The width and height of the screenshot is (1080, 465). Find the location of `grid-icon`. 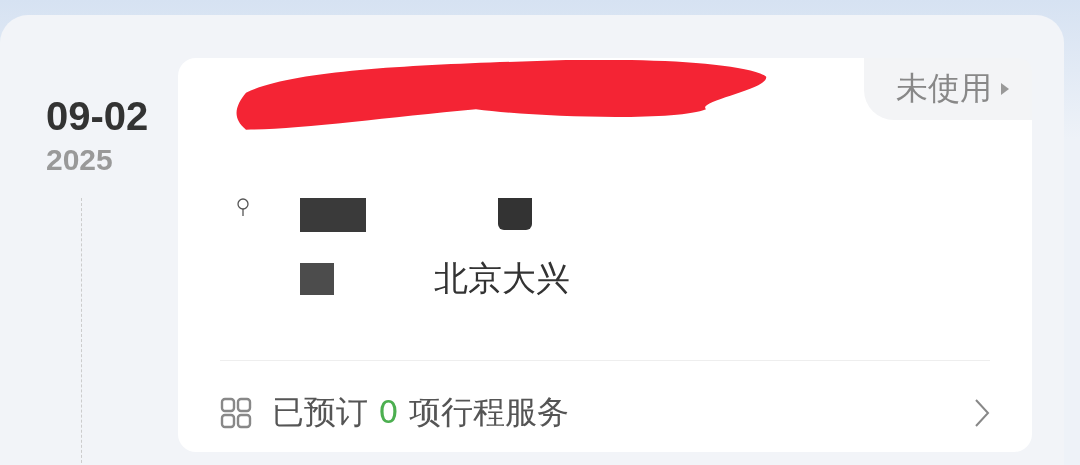

grid-icon is located at coordinates (236, 413).